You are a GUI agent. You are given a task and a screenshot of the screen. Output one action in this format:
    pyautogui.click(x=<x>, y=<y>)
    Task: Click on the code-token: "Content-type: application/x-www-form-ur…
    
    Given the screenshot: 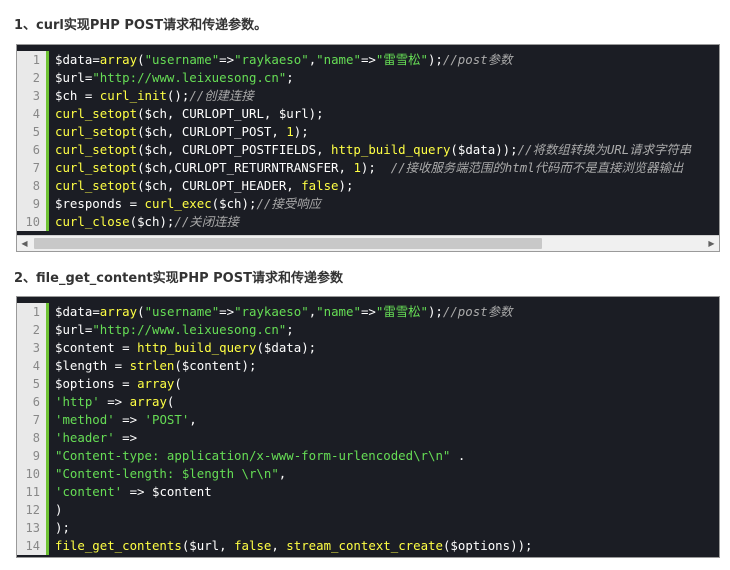 What is the action you would take?
    pyautogui.click(x=253, y=455)
    